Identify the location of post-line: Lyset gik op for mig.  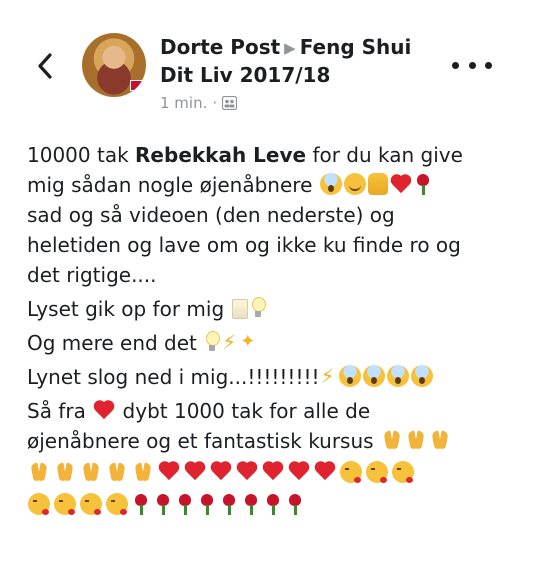
(277, 309).